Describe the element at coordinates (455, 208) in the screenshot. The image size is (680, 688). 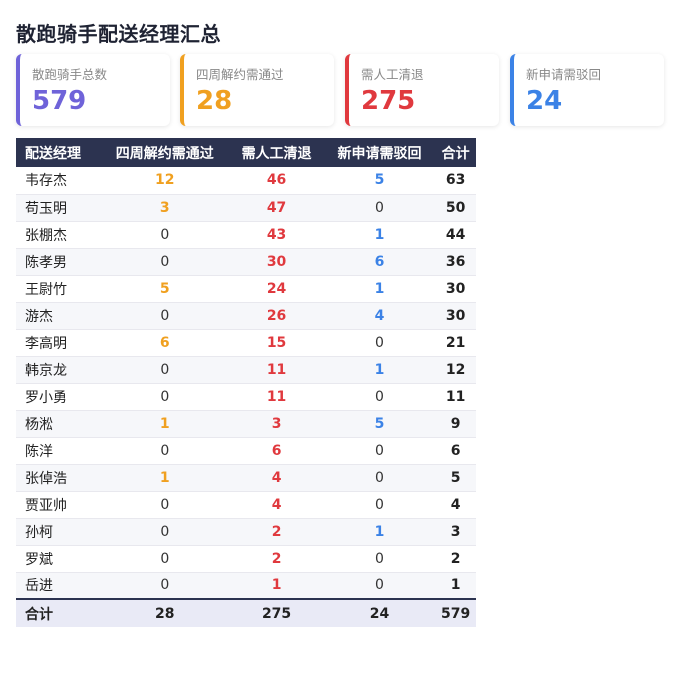
I see `cell-total: 50` at that location.